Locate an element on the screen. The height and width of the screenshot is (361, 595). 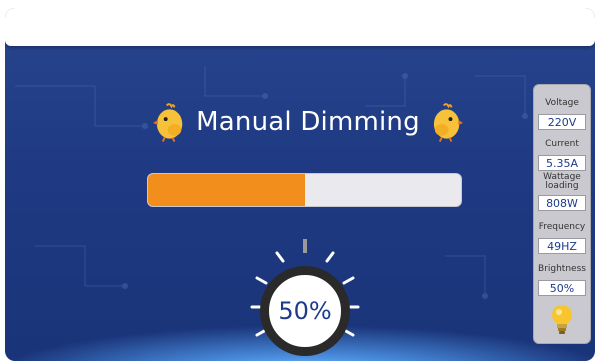
brightness-progress-bar is located at coordinates (304, 190).